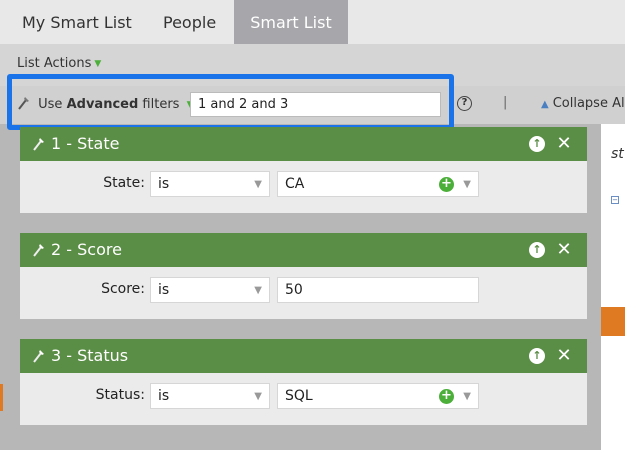  I want to click on orange-edge-marker, so click(1, 397).